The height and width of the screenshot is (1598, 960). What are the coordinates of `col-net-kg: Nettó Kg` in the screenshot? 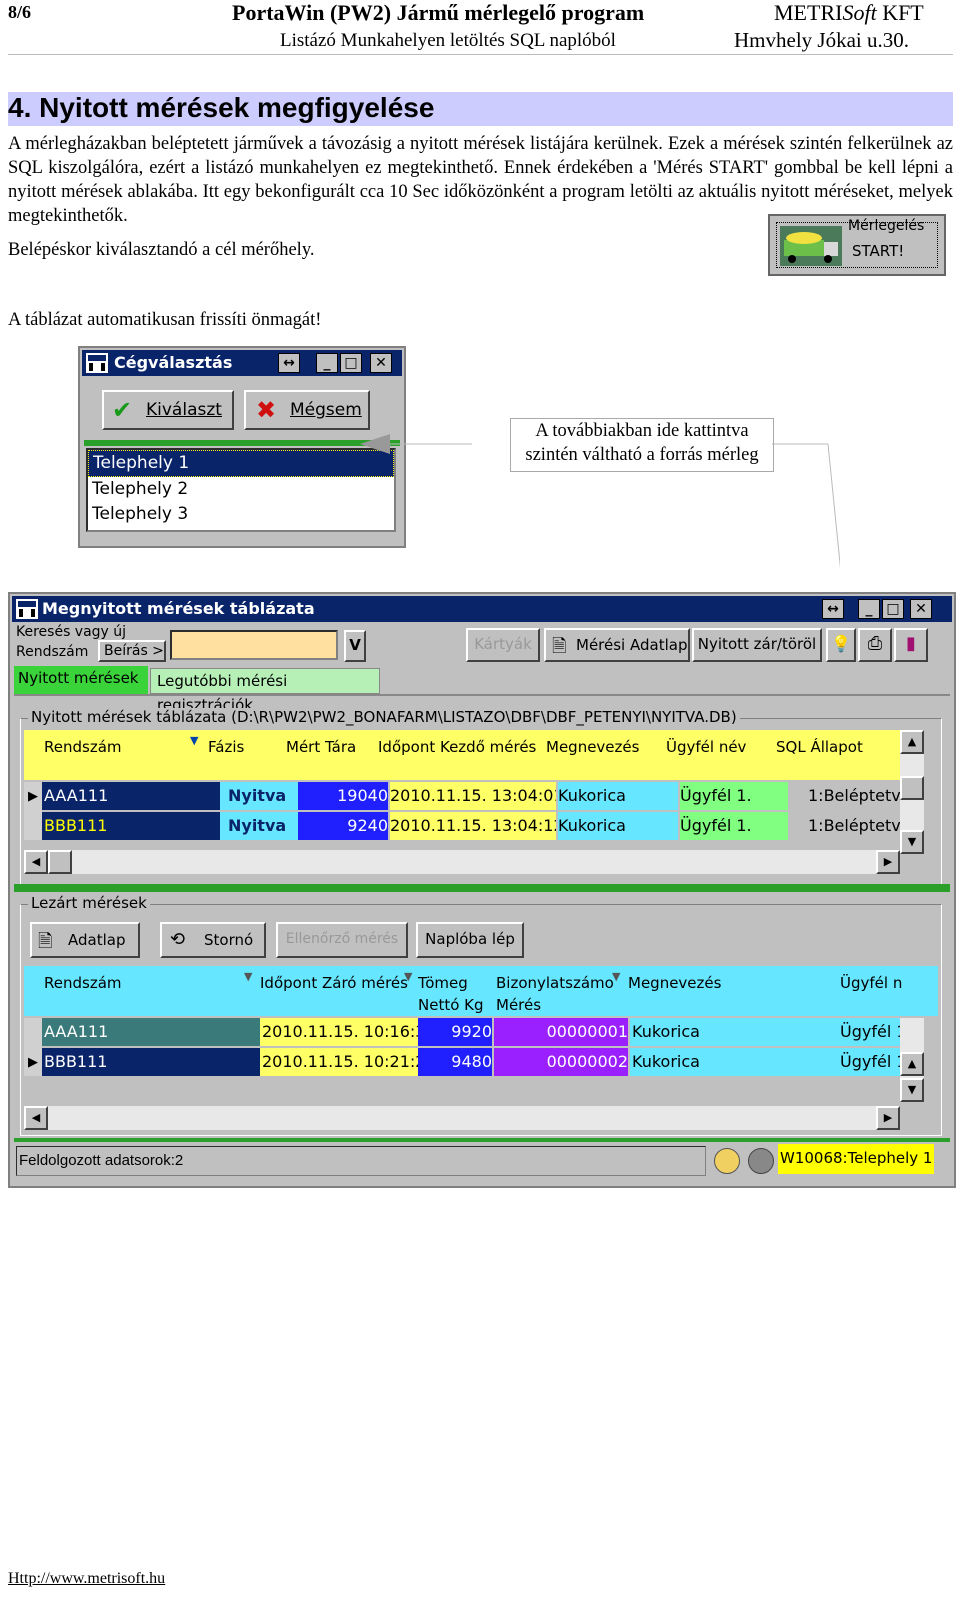 It's located at (451, 1005).